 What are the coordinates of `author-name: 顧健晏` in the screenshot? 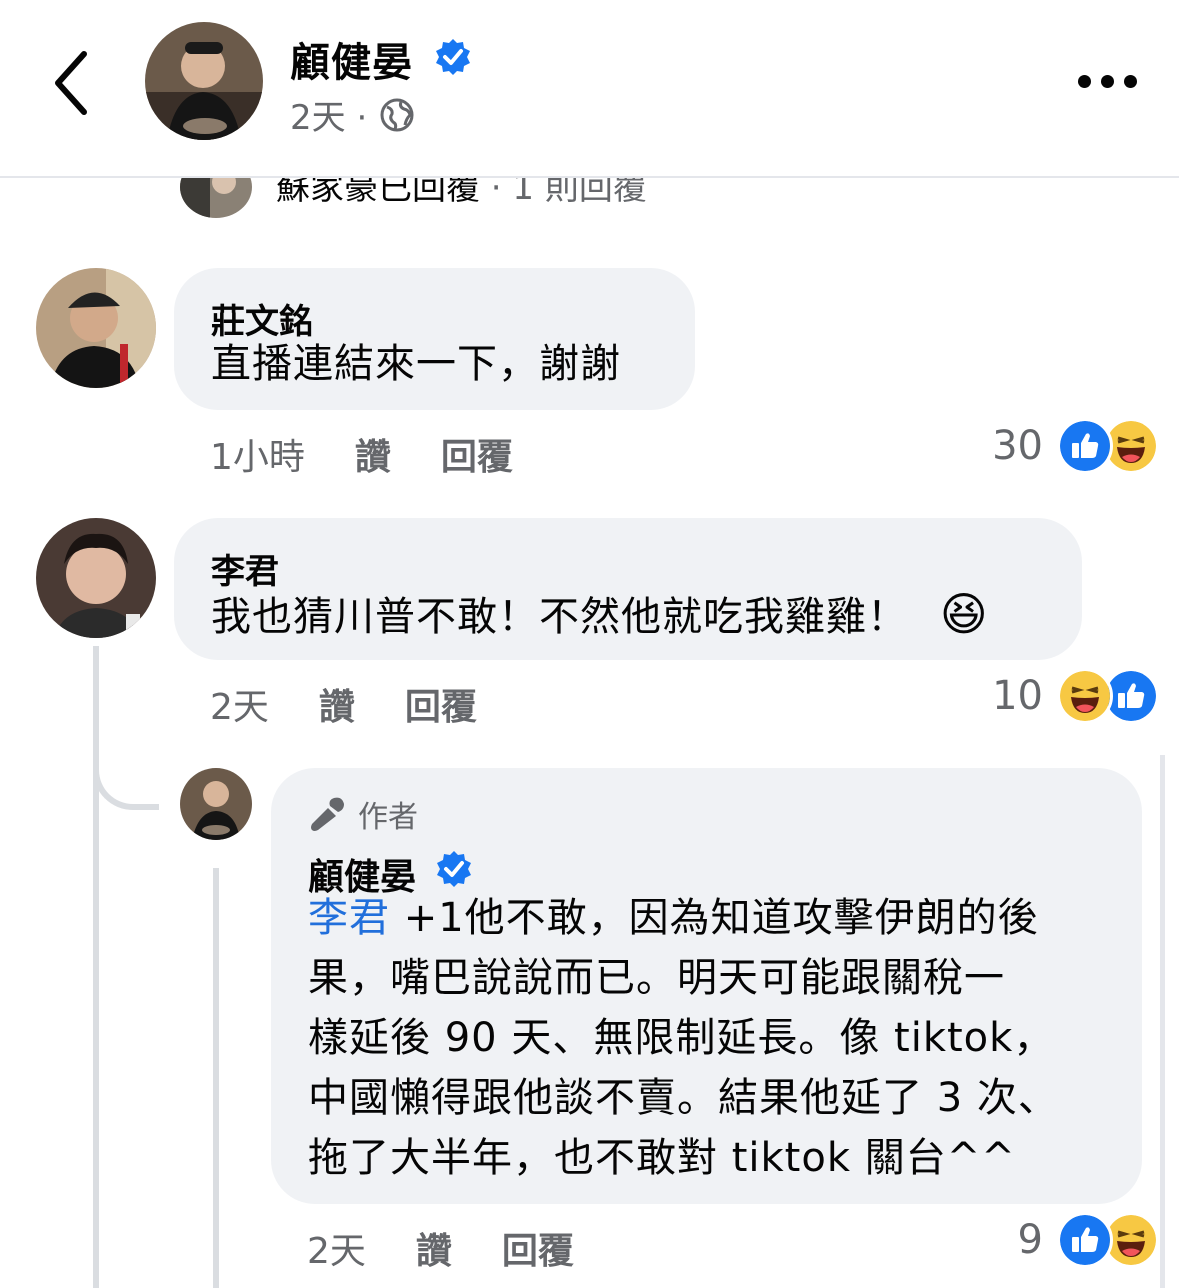 It's located at (351, 59).